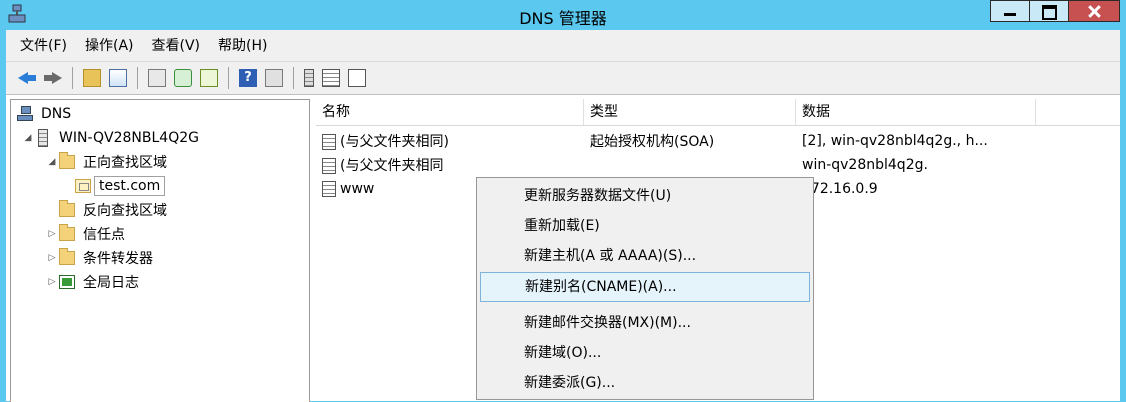 Image resolution: width=1126 pixels, height=402 pixels. I want to click on properties-icon, so click(157, 77).